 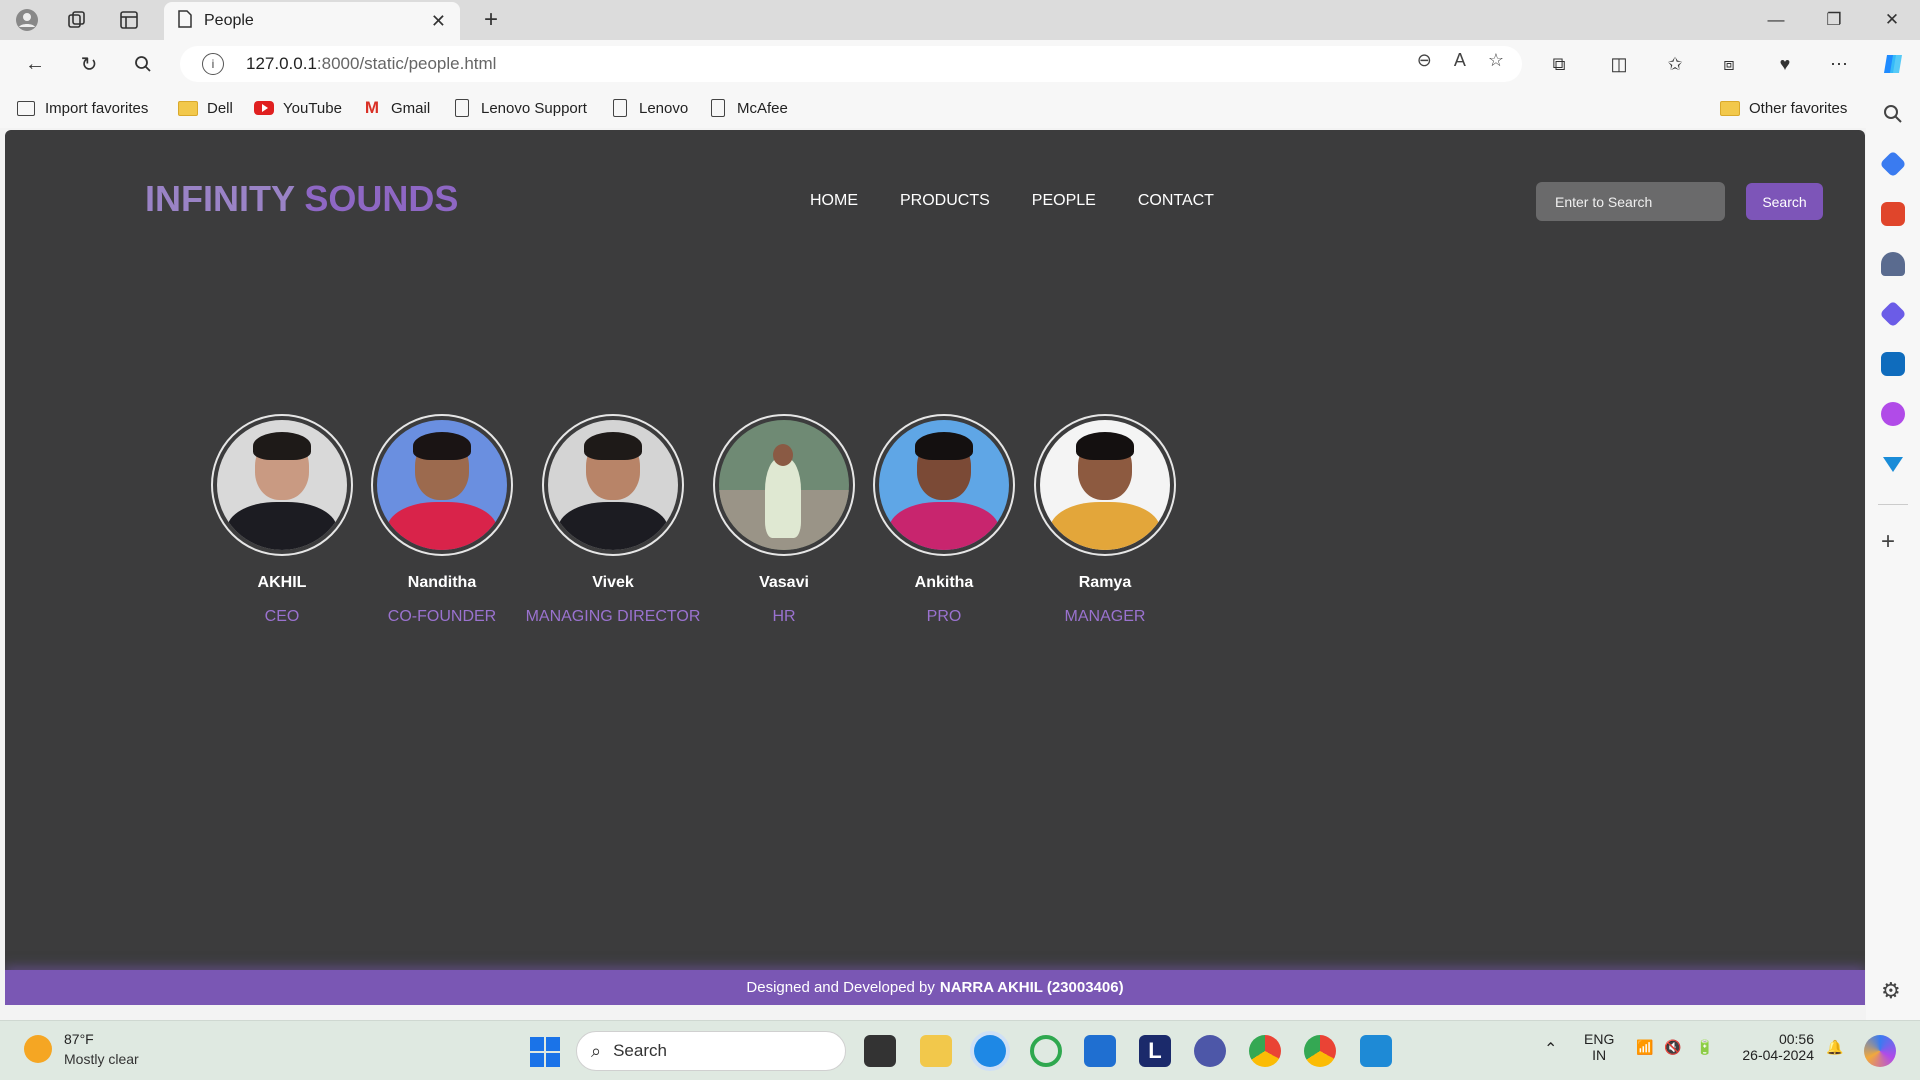 I want to click on notification-bell-icon: 🔔, so click(x=1834, y=1047).